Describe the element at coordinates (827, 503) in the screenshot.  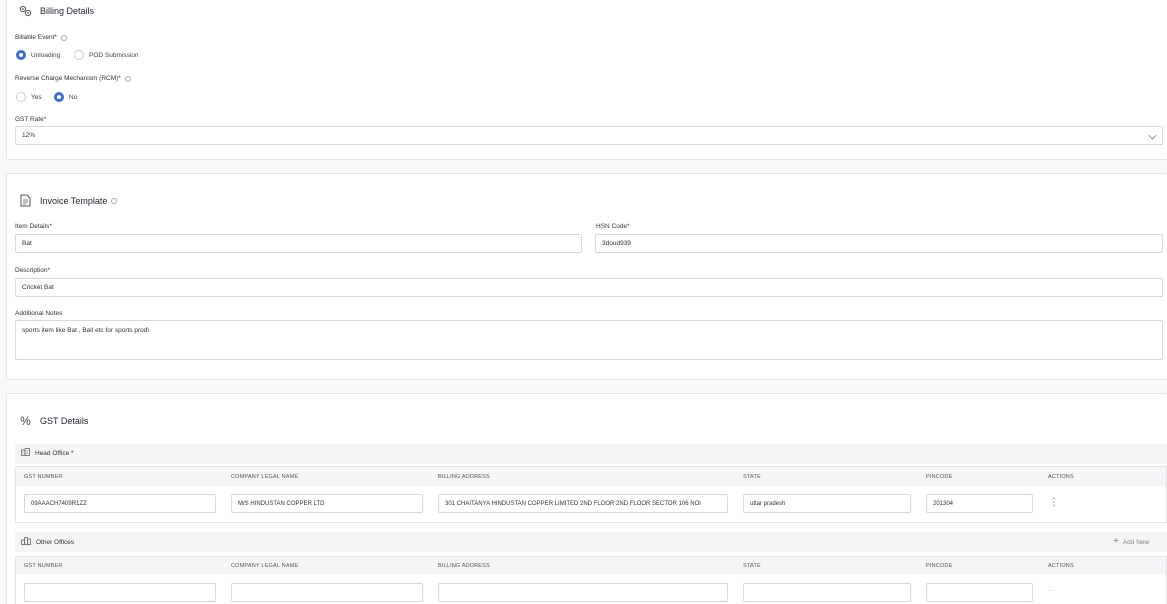
I see `head-state-input: uttar pradesh` at that location.